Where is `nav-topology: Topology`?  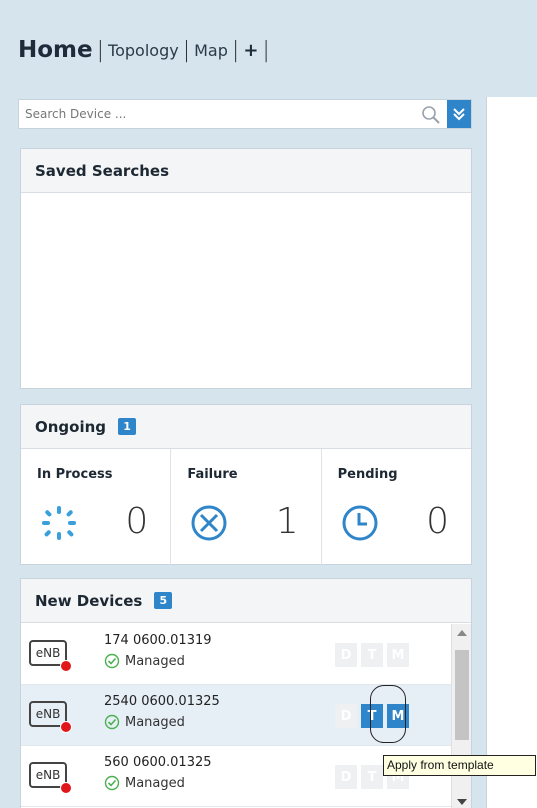
nav-topology: Topology is located at coordinates (143, 50).